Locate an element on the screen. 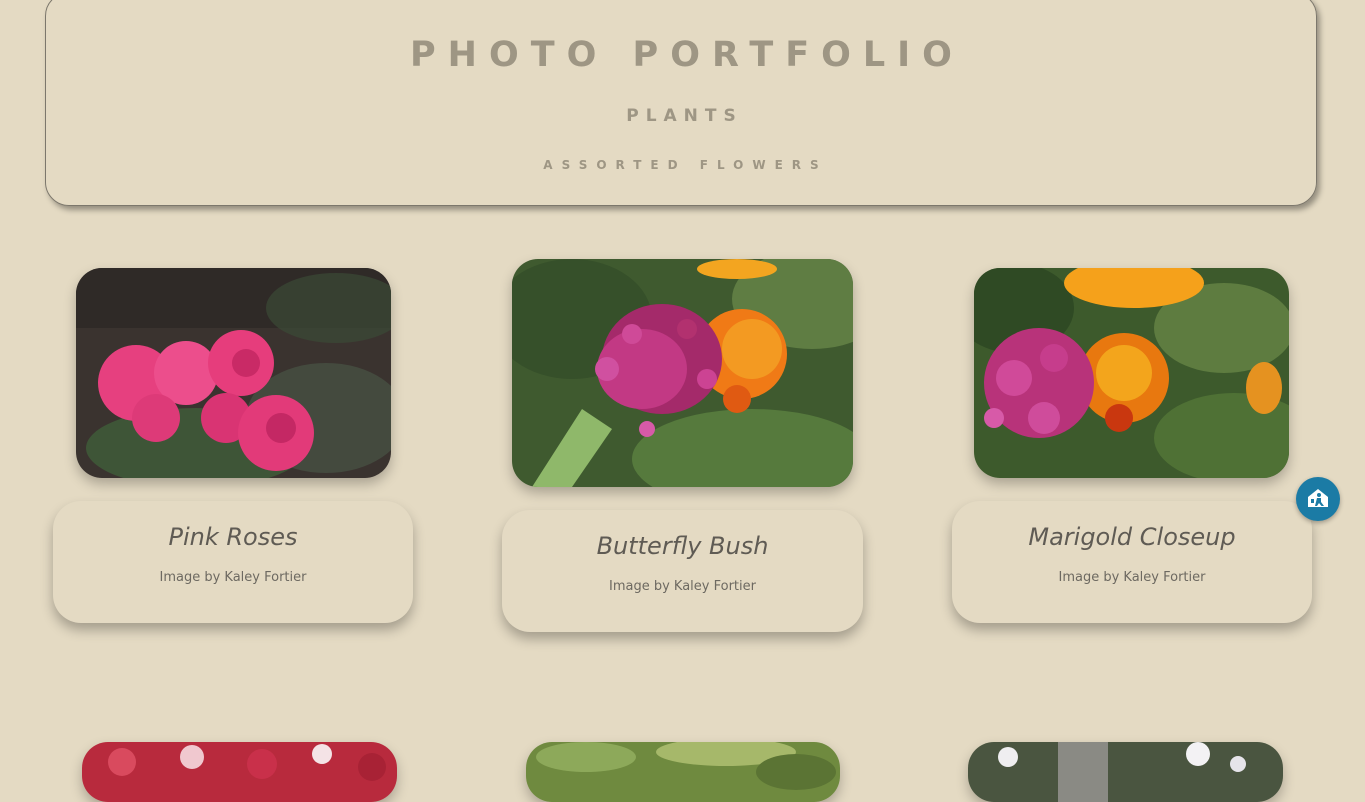  page-title: PHOTO PORTFOLIO is located at coordinates (687, 55).